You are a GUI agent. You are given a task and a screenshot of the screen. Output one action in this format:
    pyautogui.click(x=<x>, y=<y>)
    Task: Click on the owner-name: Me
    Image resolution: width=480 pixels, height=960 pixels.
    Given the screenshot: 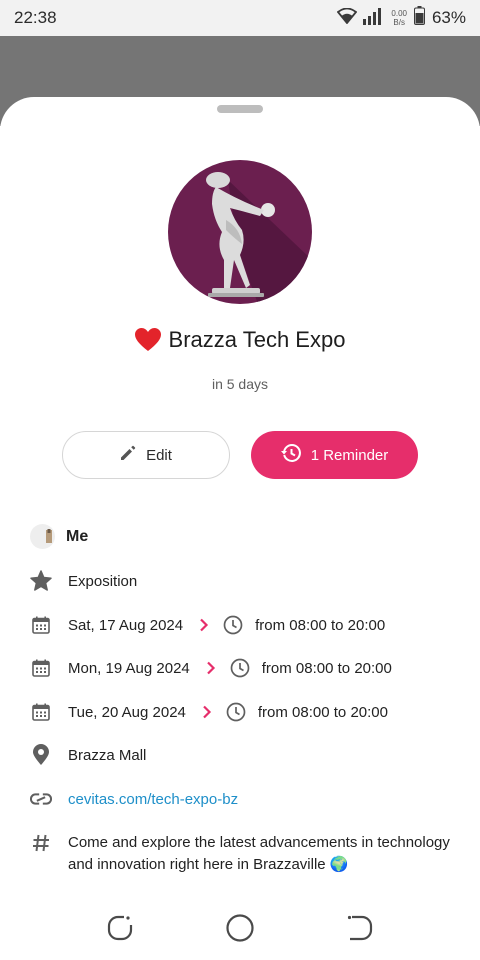 What is the action you would take?
    pyautogui.click(x=77, y=536)
    